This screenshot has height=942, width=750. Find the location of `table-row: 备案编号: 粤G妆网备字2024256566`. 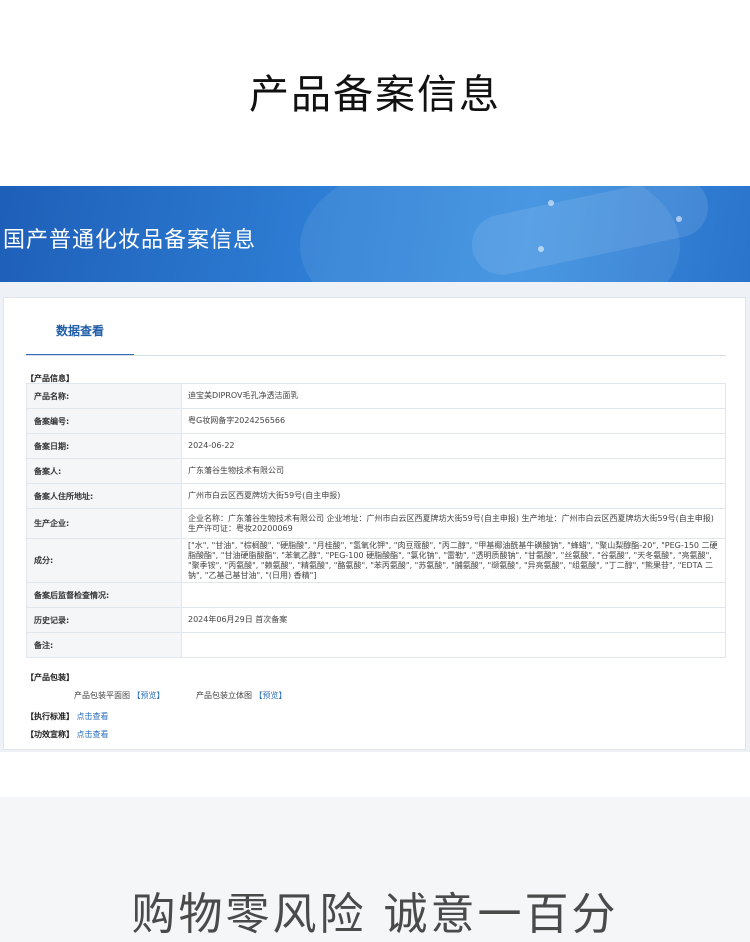

table-row: 备案编号: 粤G妆网备字2024256566 is located at coordinates (376, 421).